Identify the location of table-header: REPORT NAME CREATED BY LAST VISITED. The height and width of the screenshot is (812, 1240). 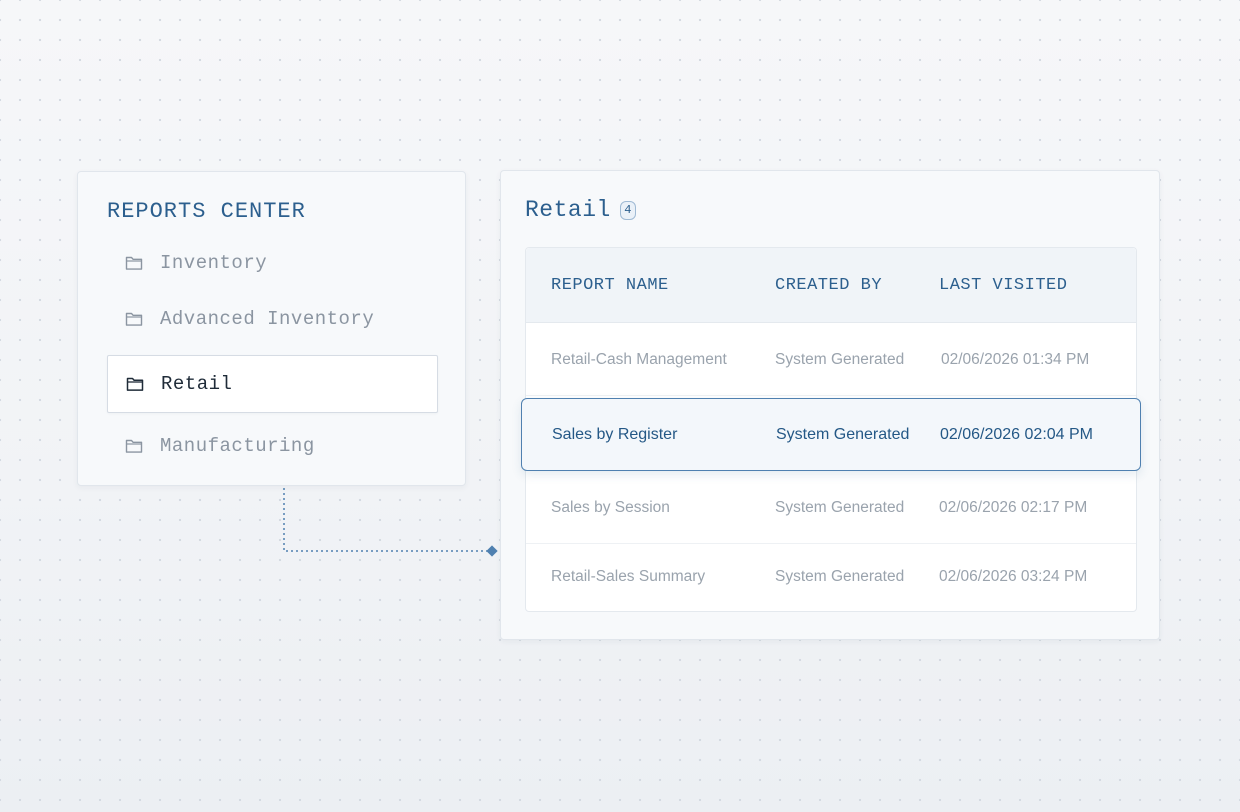
(831, 285).